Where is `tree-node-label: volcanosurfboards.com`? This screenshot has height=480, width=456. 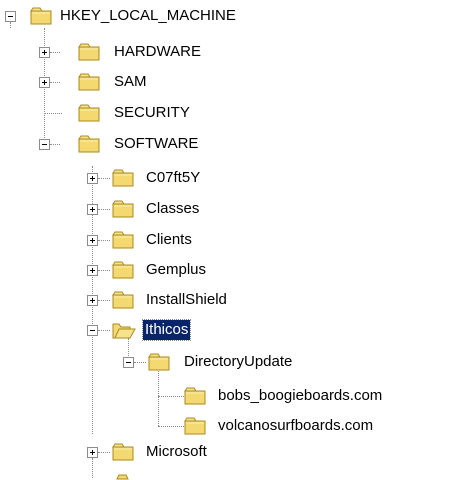 tree-node-label: volcanosurfboards.com is located at coordinates (296, 425).